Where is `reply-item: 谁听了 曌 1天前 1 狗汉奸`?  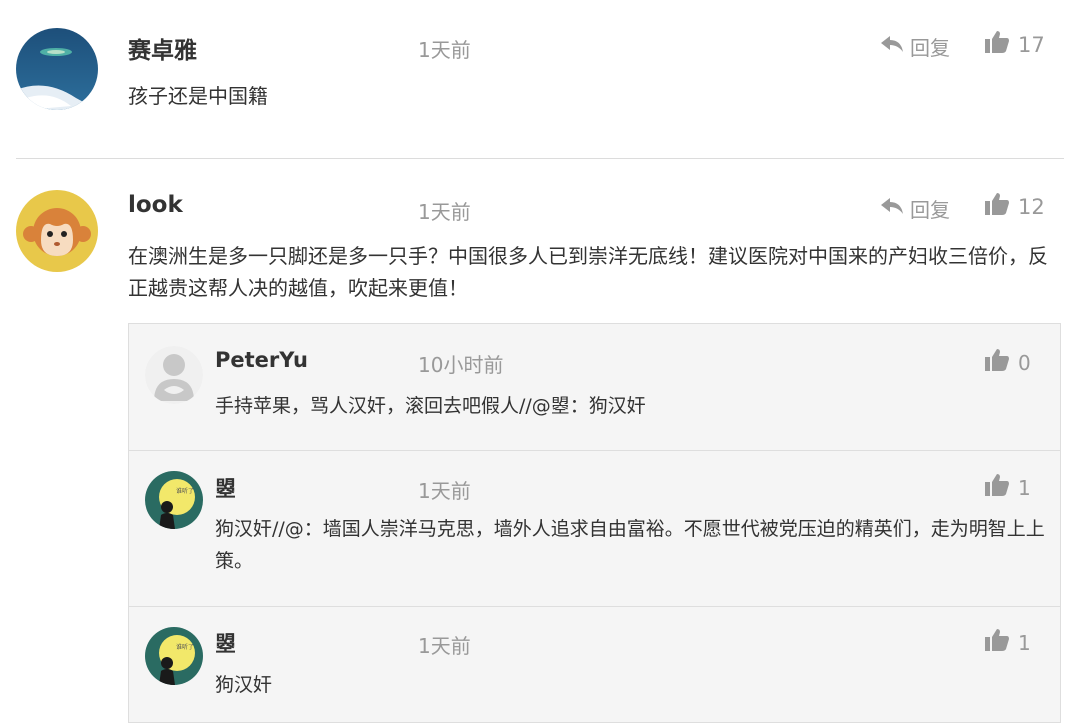 reply-item: 谁听了 曌 1天前 1 狗汉奸 is located at coordinates (594, 665).